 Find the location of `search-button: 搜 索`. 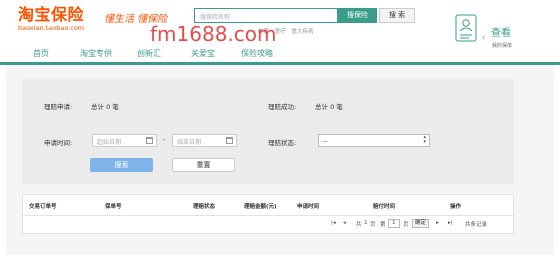

search-button: 搜 索 is located at coordinates (397, 15).